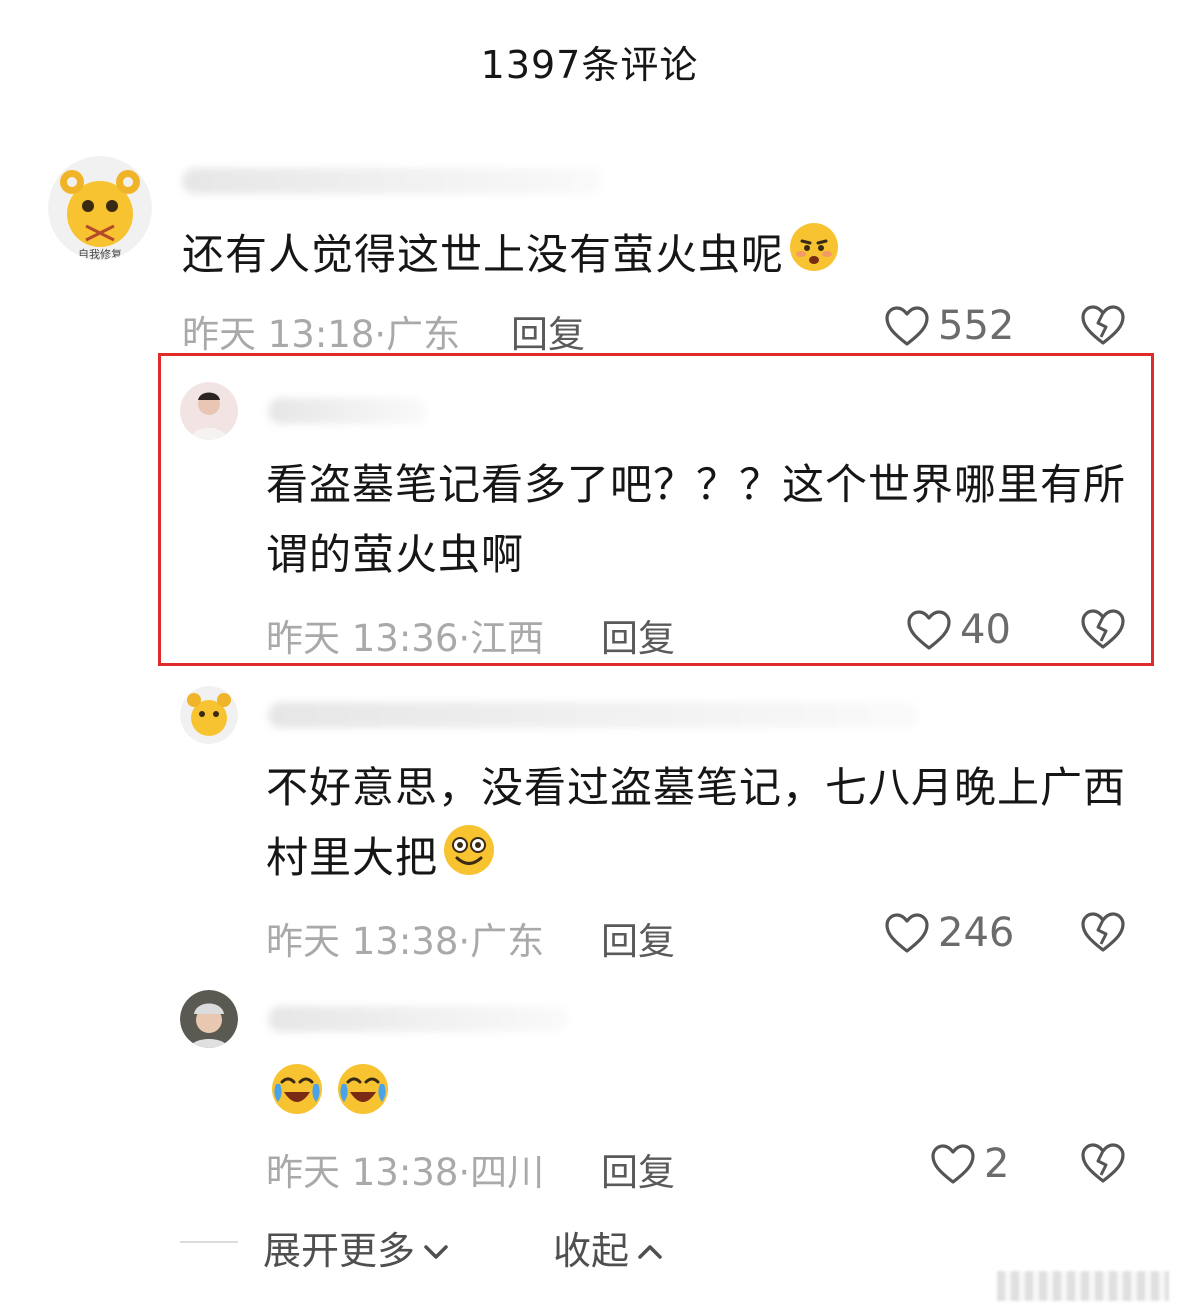  What do you see at coordinates (650, 1248) in the screenshot?
I see `chevron-up-icon` at bounding box center [650, 1248].